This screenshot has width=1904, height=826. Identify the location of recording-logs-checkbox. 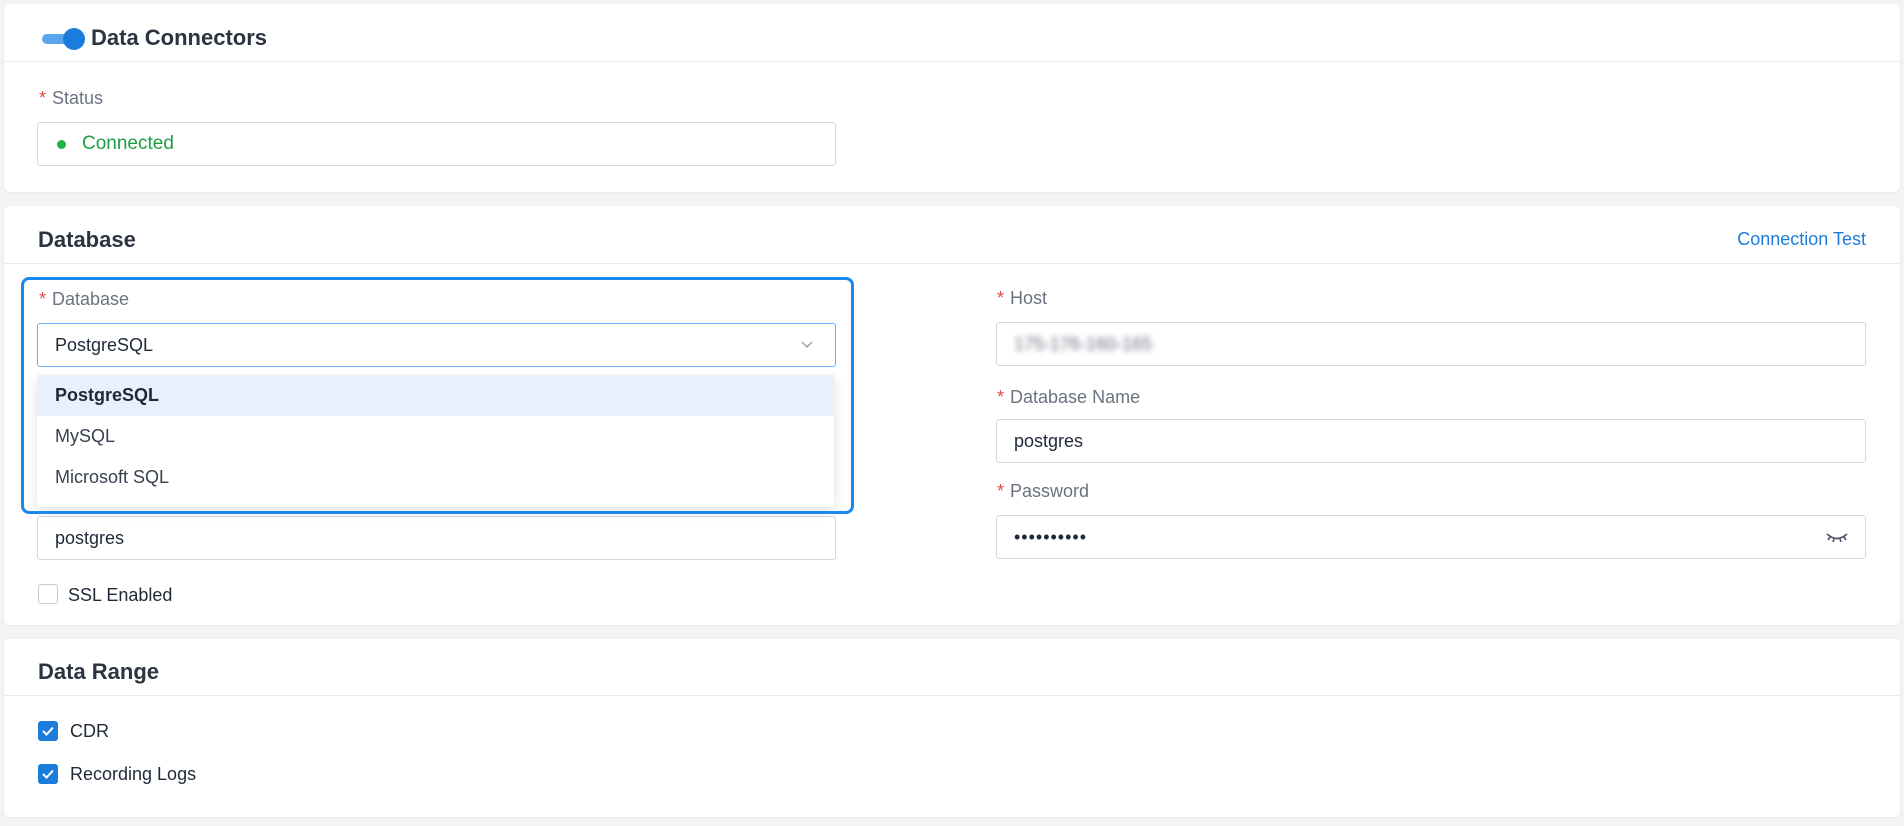
(48, 774).